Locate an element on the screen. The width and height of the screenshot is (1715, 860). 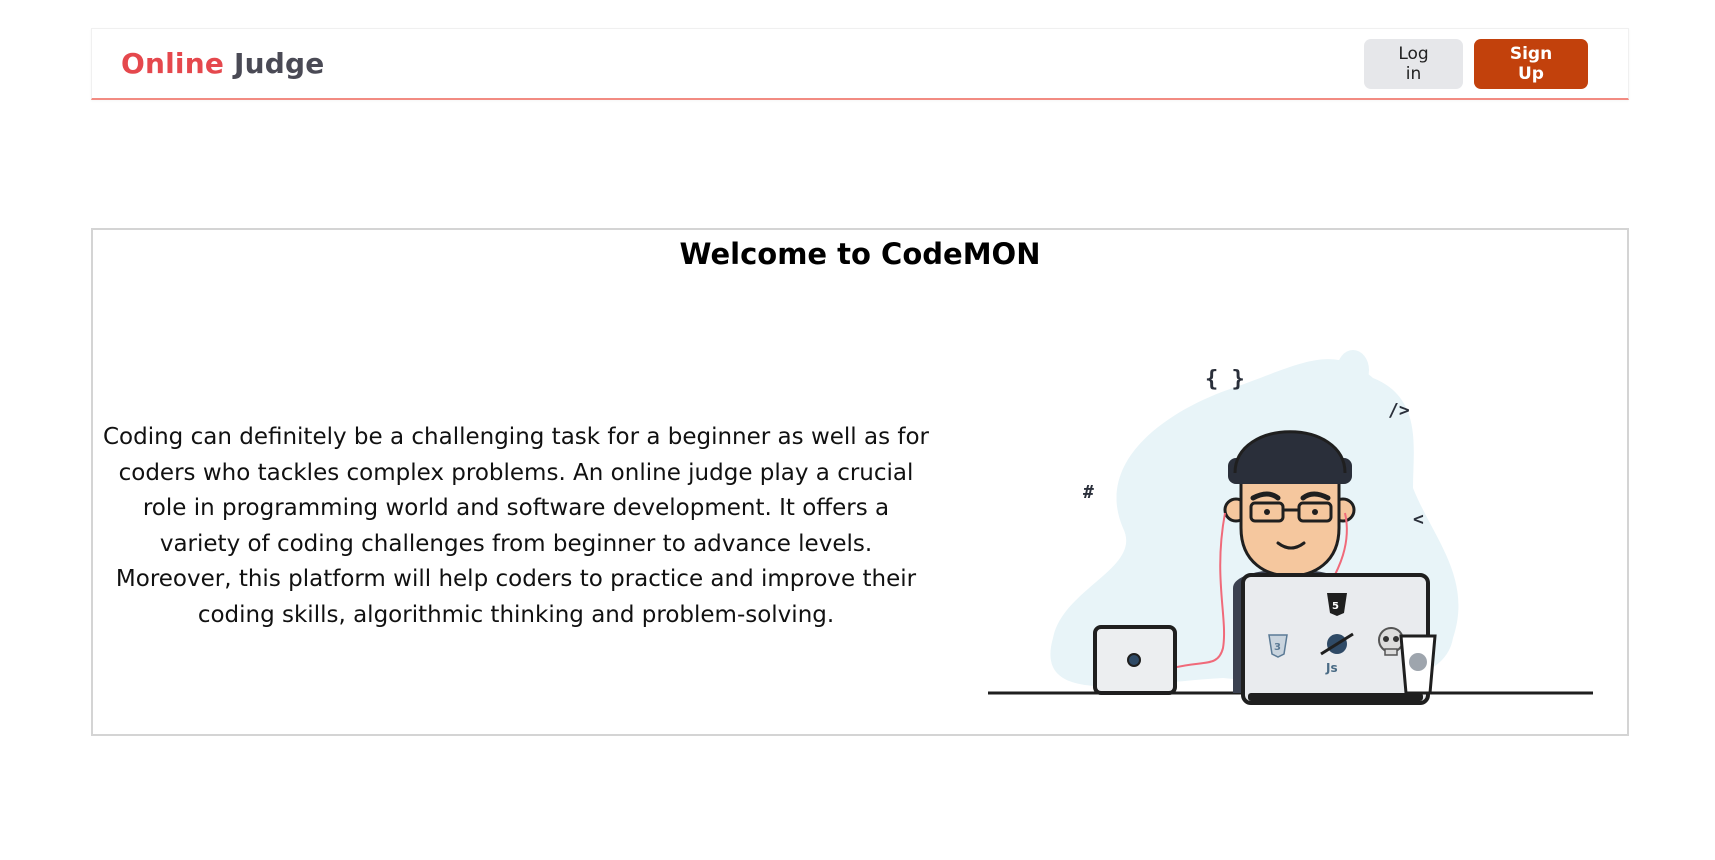
js-label: Js is located at coordinates (1331, 668).